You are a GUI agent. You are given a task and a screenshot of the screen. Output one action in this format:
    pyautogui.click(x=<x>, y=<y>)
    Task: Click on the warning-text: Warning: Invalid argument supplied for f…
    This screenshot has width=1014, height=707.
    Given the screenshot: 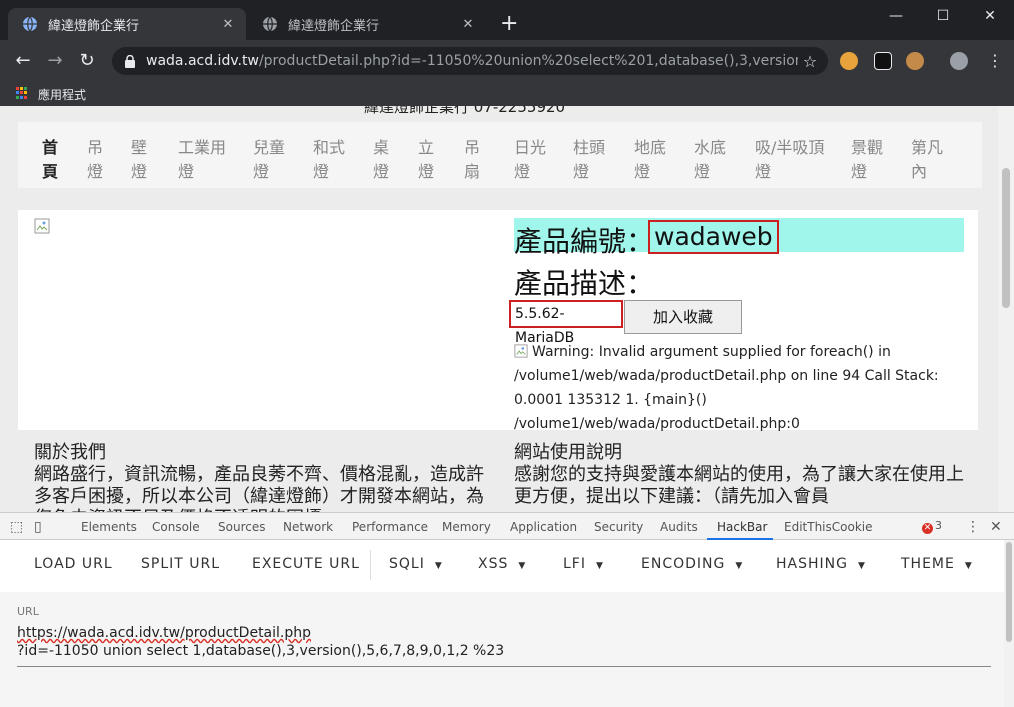 What is the action you would take?
    pyautogui.click(x=726, y=388)
    